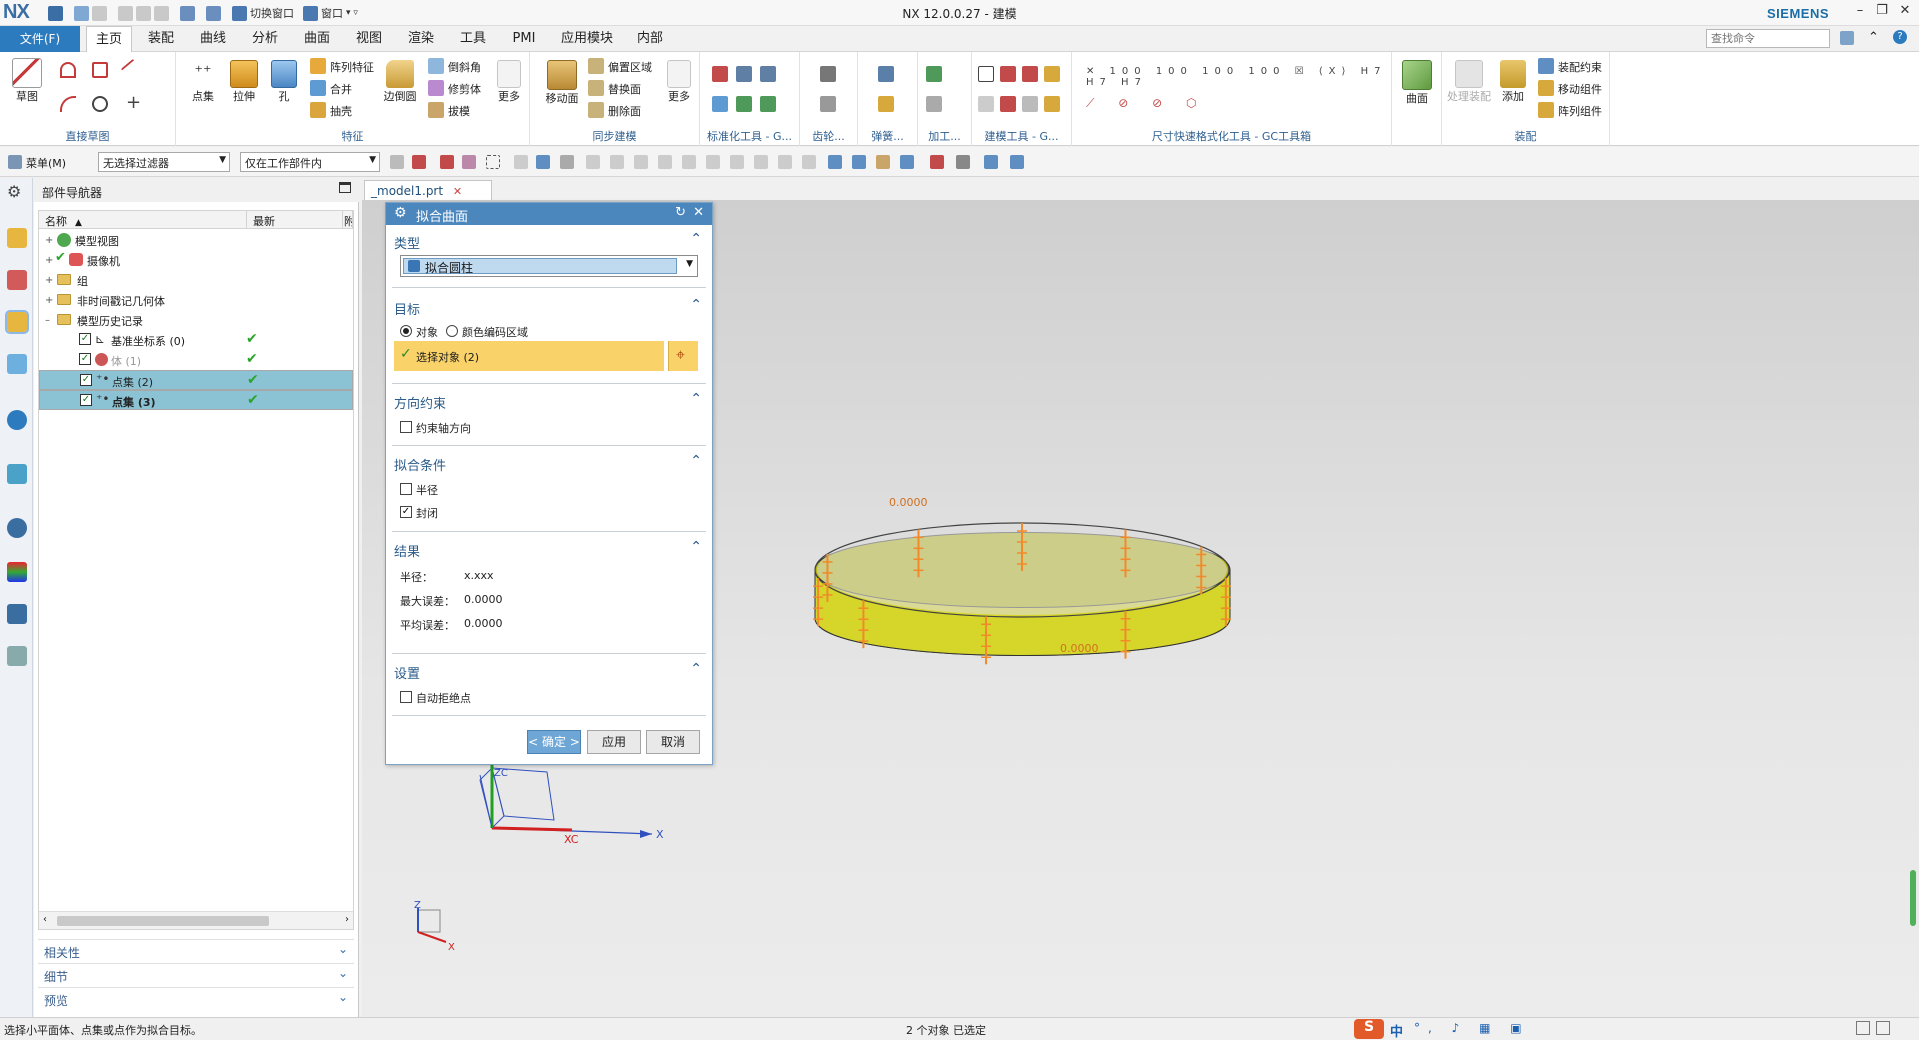 The width and height of the screenshot is (1919, 1040). Describe the element at coordinates (109, 39) in the screenshot. I see `tab-home: 主页` at that location.